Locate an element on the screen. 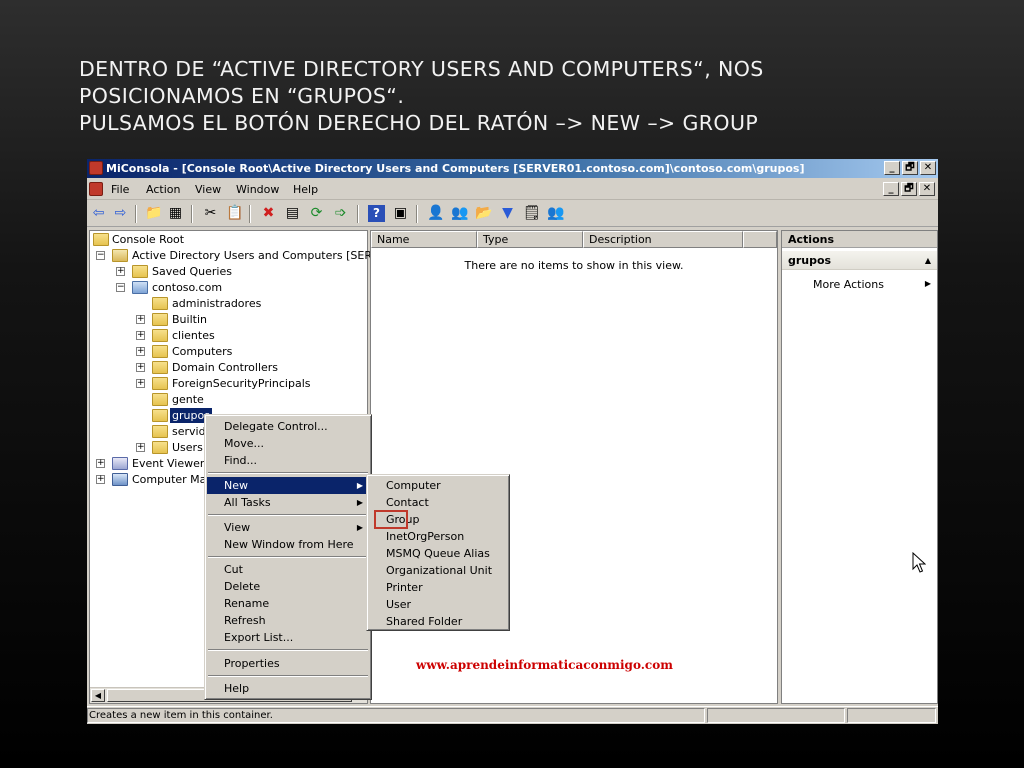 The height and width of the screenshot is (768, 1024). close-button: ✕ is located at coordinates (928, 168).